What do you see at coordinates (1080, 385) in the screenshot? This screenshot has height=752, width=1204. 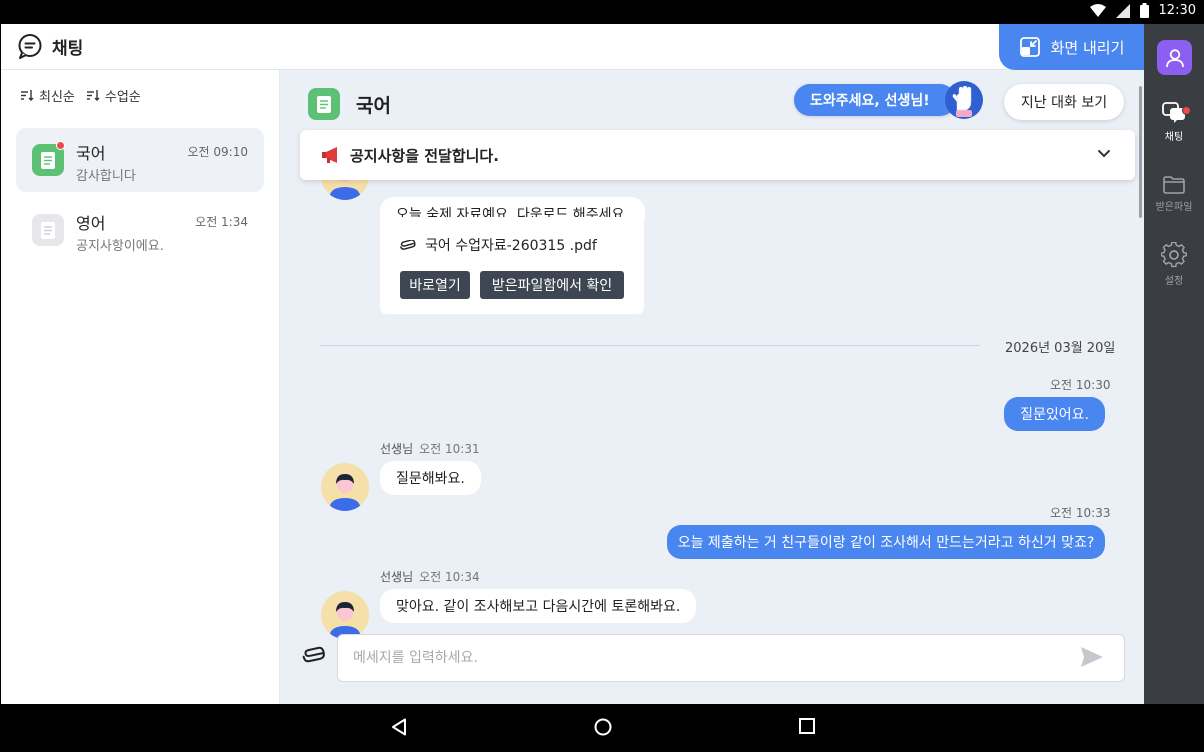 I see `message-time: 오전 10:30` at bounding box center [1080, 385].